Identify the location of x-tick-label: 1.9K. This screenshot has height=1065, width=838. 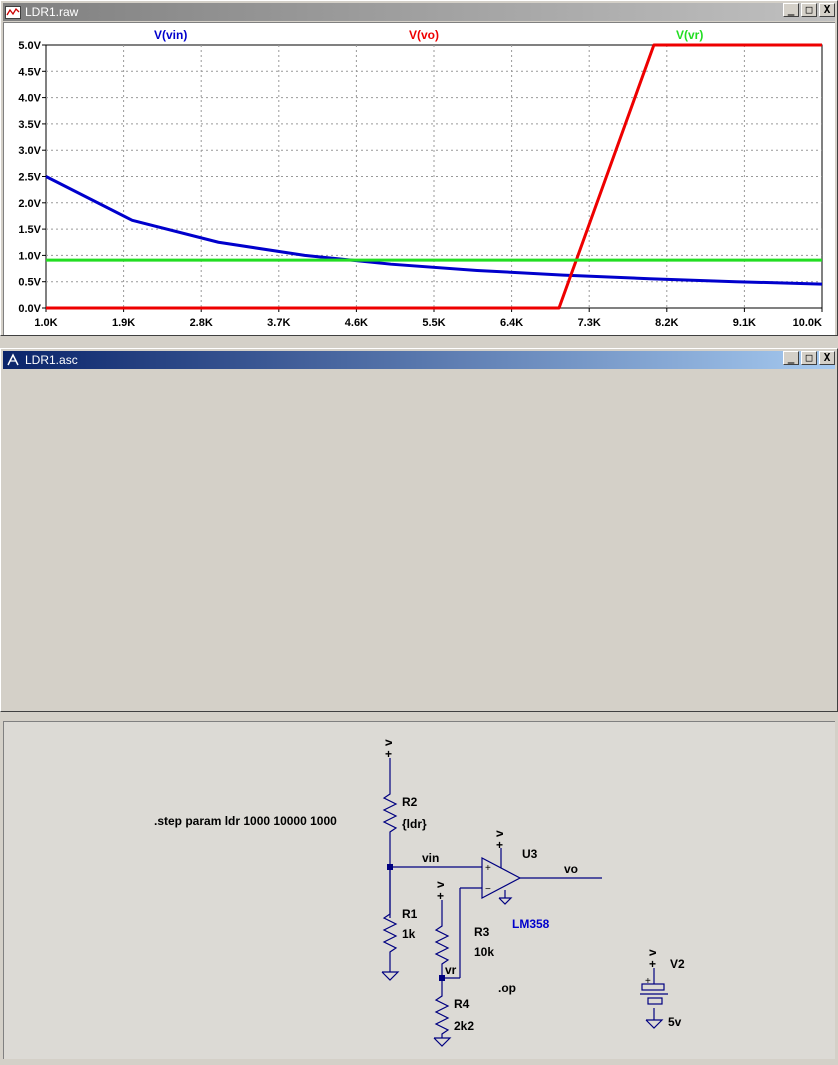
(123, 323).